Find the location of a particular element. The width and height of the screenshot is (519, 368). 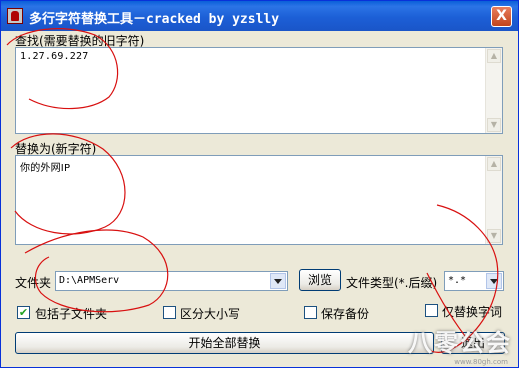

whole-word-label: 仅替换字词 is located at coordinates (472, 312).